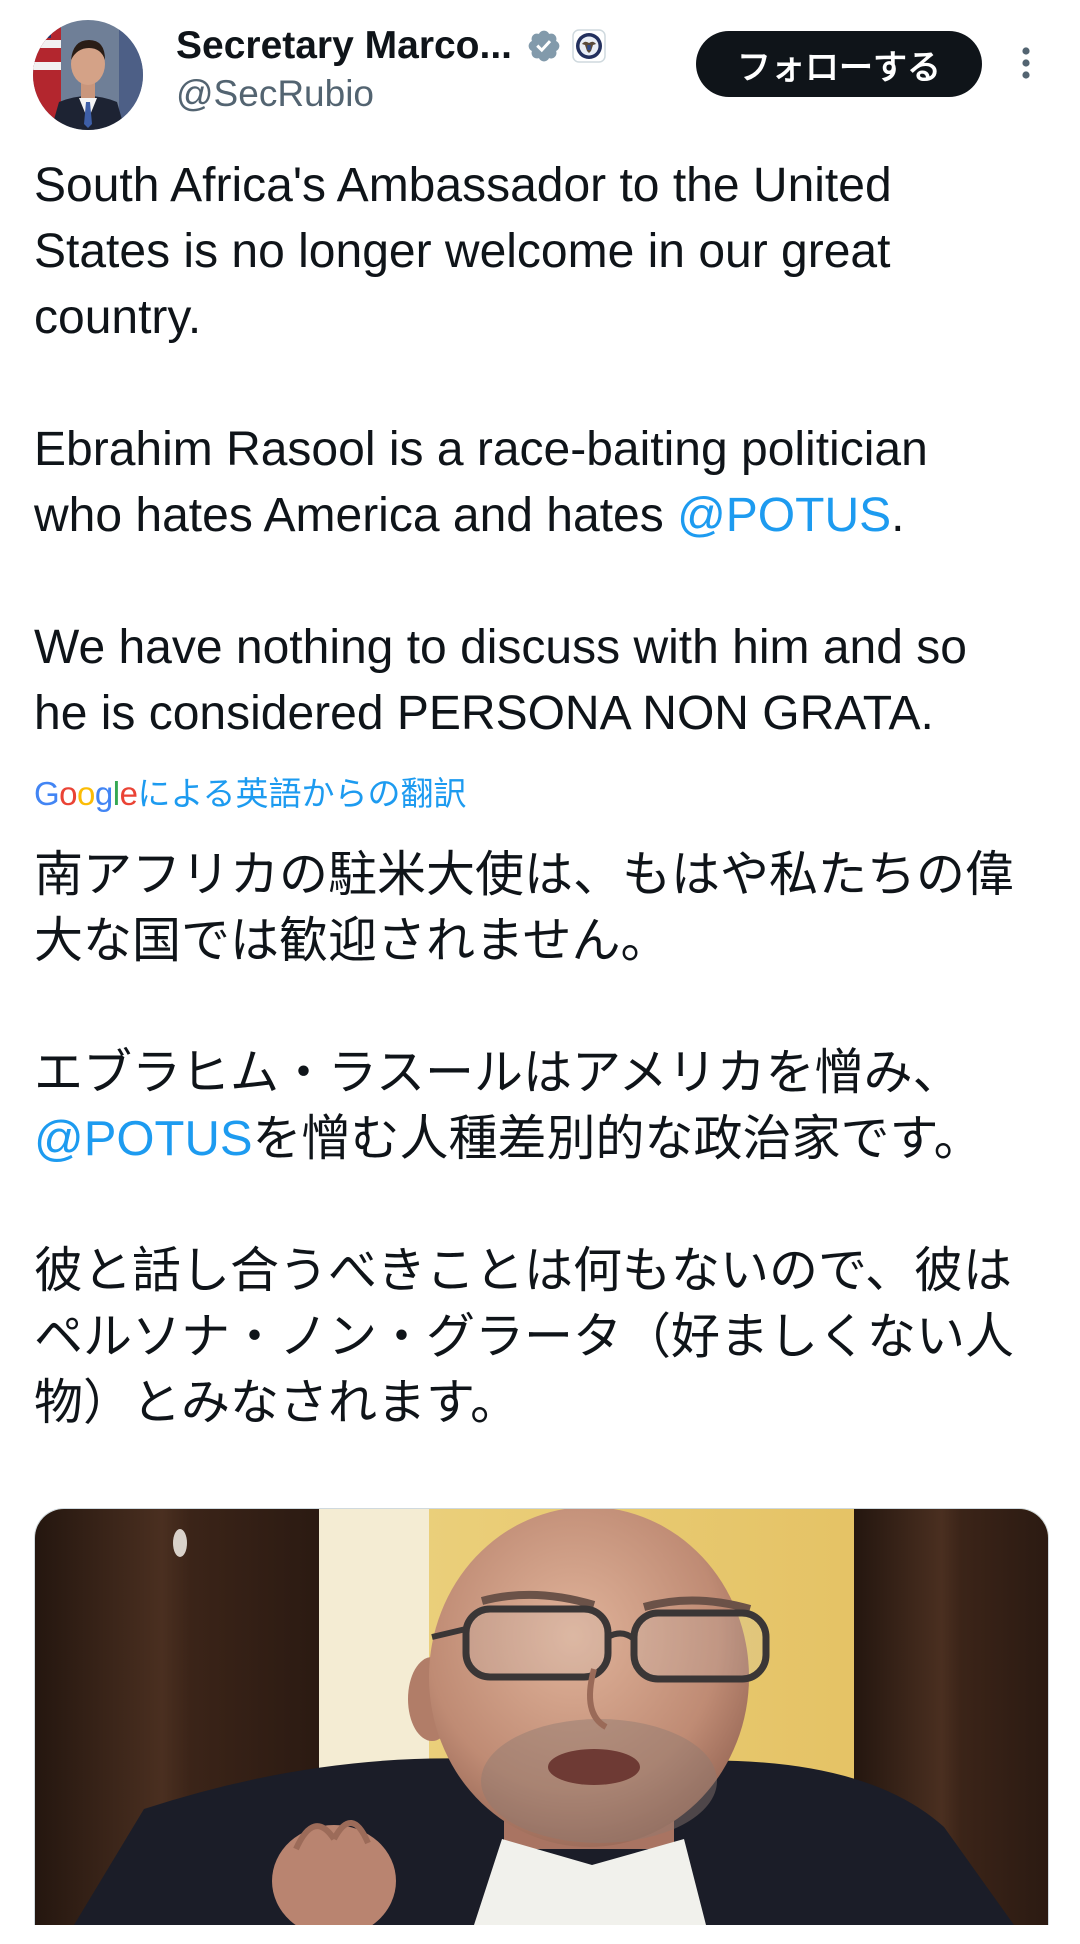  I want to click on translated-text-line: 大な国では歓迎されません。, so click(352, 941).